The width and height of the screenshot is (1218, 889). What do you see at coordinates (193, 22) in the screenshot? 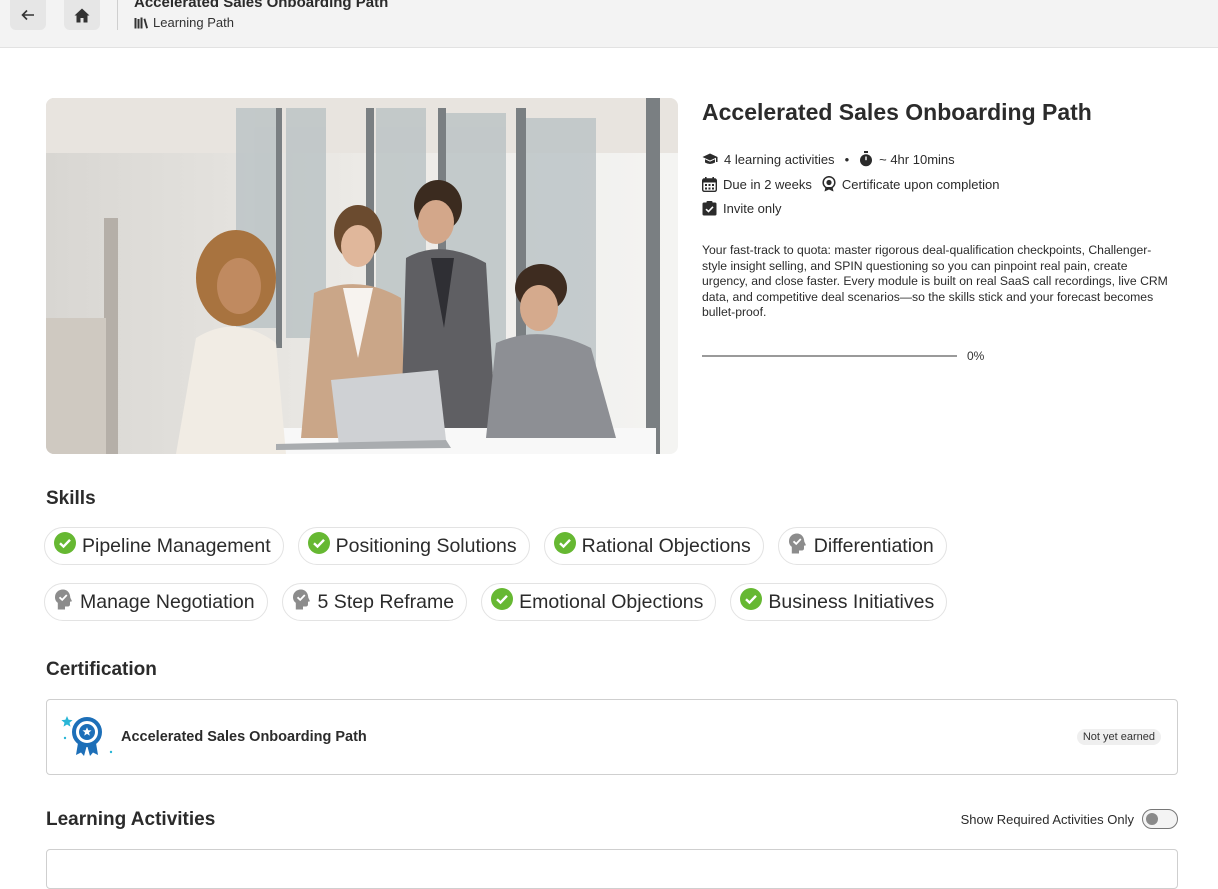
I see `page-type-label: Learning Path` at bounding box center [193, 22].